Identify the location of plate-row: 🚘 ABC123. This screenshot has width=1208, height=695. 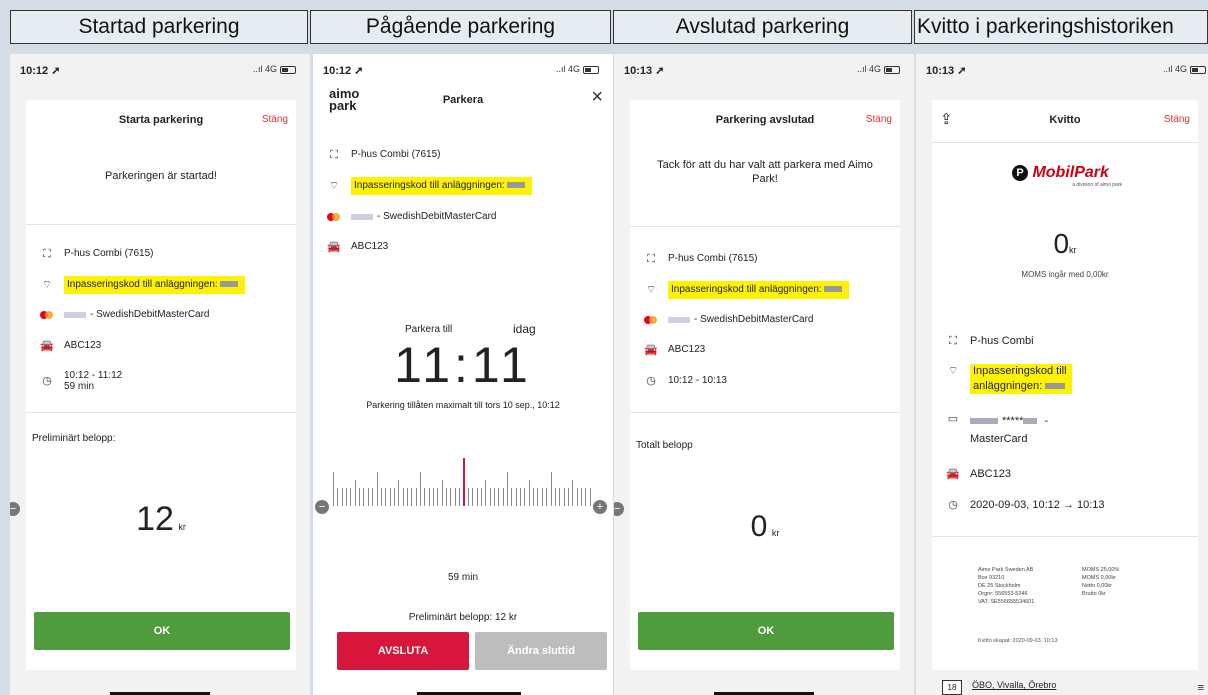
(467, 247).